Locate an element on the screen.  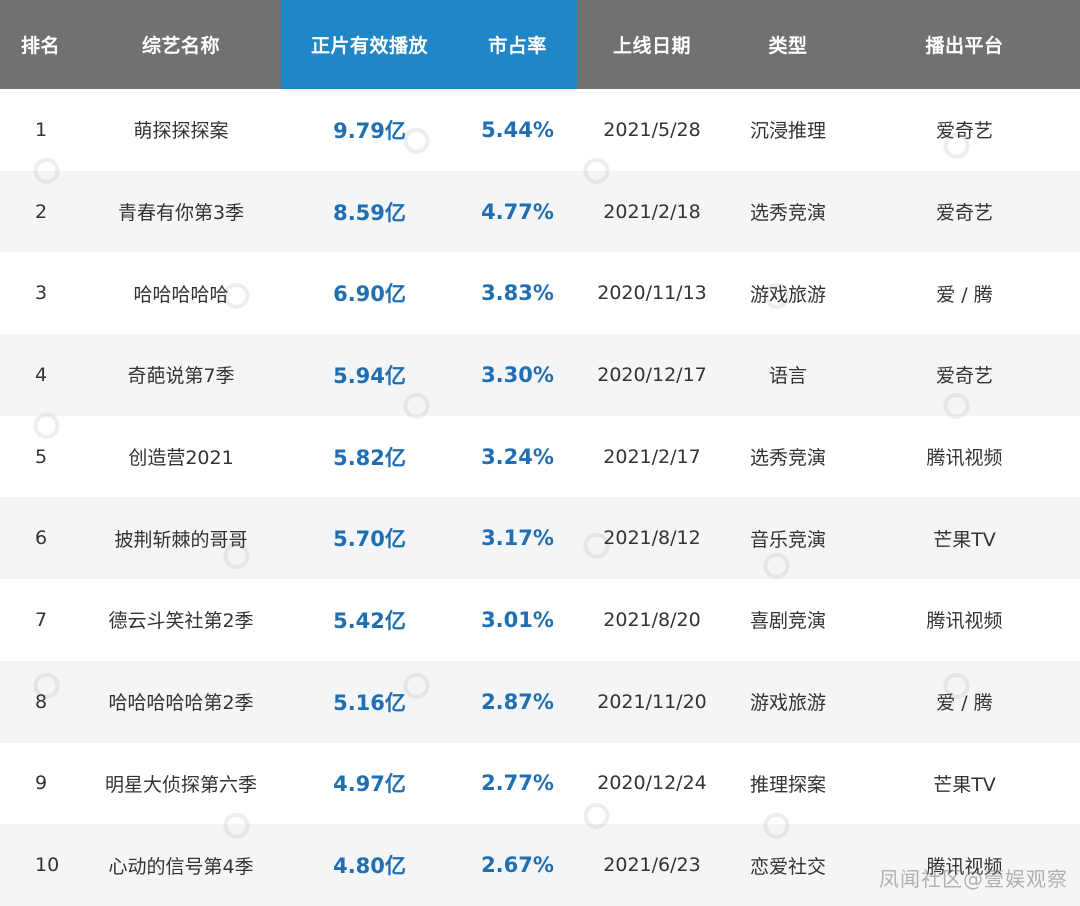
date-cell: 2020/12/17 is located at coordinates (652, 374).